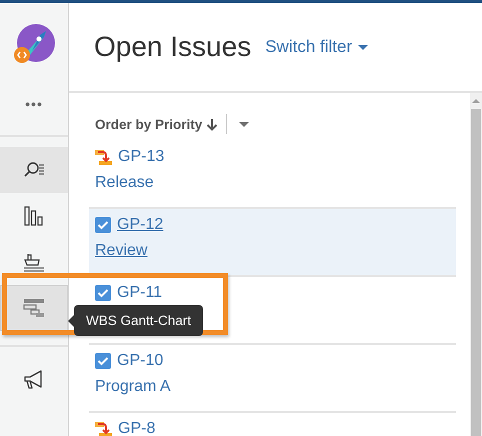  Describe the element at coordinates (34, 216) in the screenshot. I see `bar-chart-icon` at that location.